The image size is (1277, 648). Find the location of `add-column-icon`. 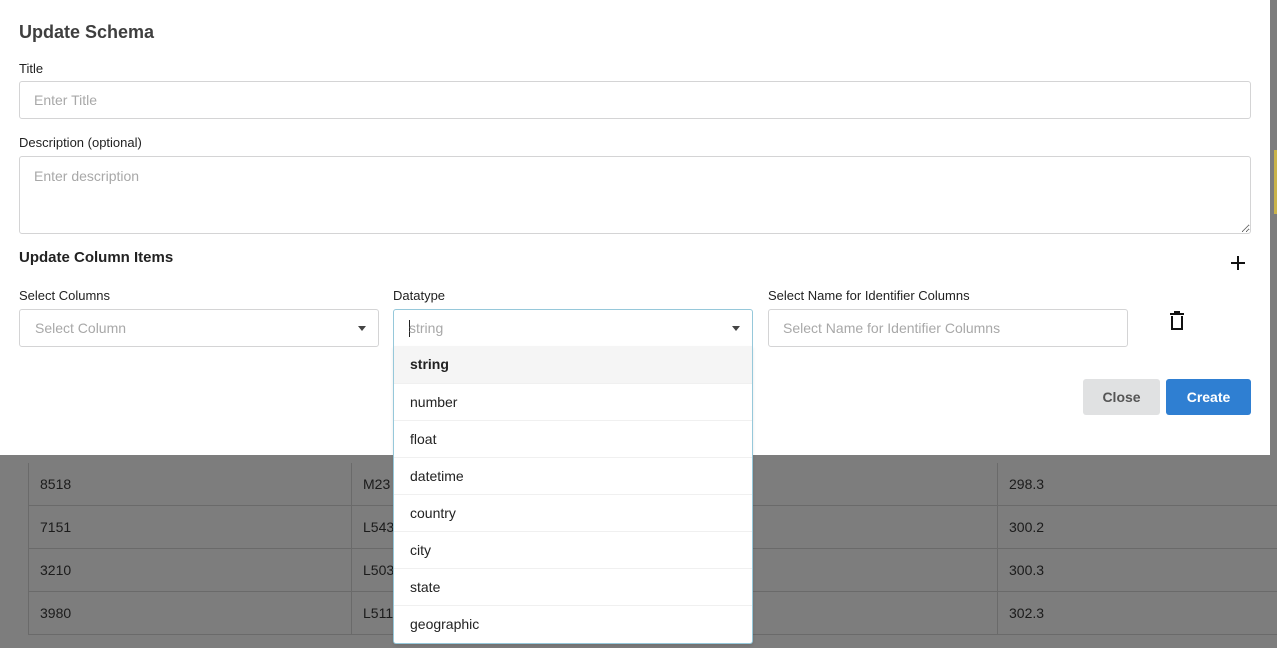

add-column-icon is located at coordinates (1238, 263).